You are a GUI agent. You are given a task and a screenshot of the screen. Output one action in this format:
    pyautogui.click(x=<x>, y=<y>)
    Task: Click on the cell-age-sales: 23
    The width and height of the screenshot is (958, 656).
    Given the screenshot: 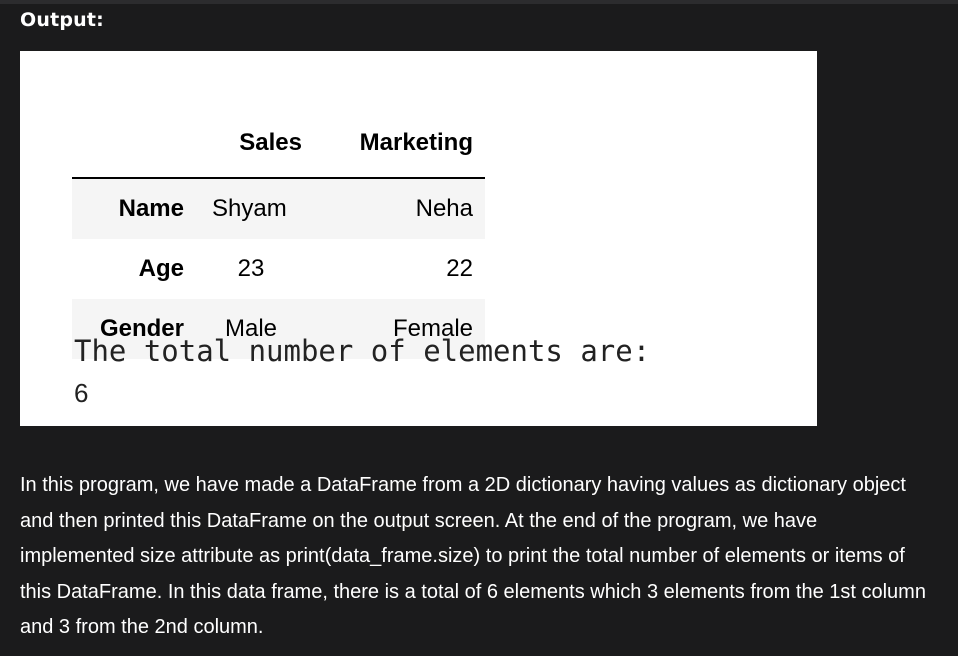 What is the action you would take?
    pyautogui.click(x=251, y=268)
    